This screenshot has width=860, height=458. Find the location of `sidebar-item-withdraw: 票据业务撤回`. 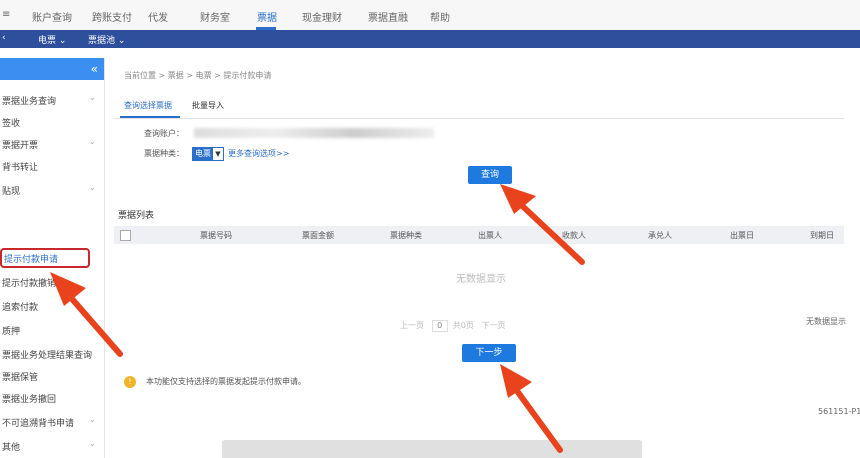

sidebar-item-withdraw: 票据业务撤回 is located at coordinates (52, 398).